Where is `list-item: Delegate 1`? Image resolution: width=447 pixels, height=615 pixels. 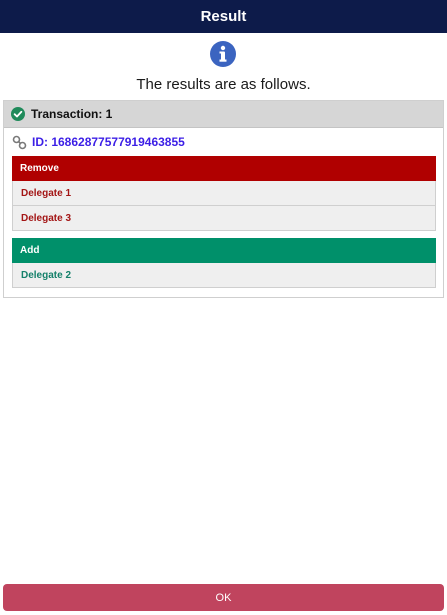
list-item: Delegate 1 is located at coordinates (224, 193).